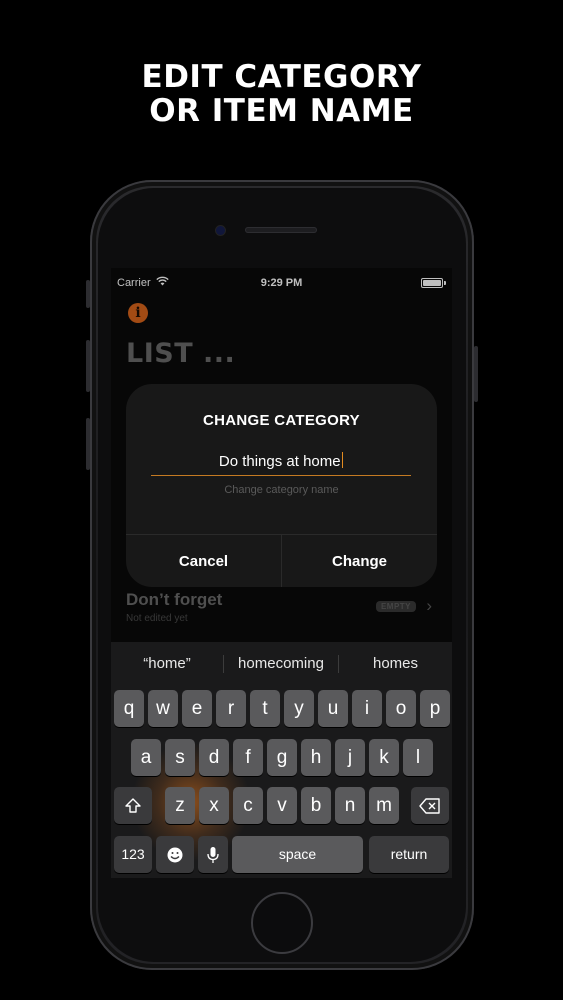 The width and height of the screenshot is (563, 1000). I want to click on front-camera, so click(220, 230).